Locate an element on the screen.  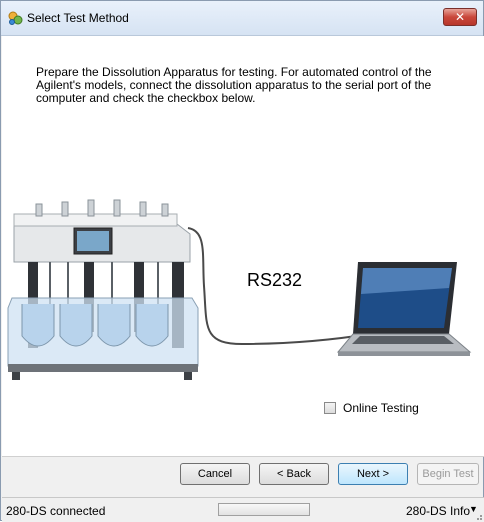
title-bar: Select Test Method ✕ is located at coordinates (242, 18).